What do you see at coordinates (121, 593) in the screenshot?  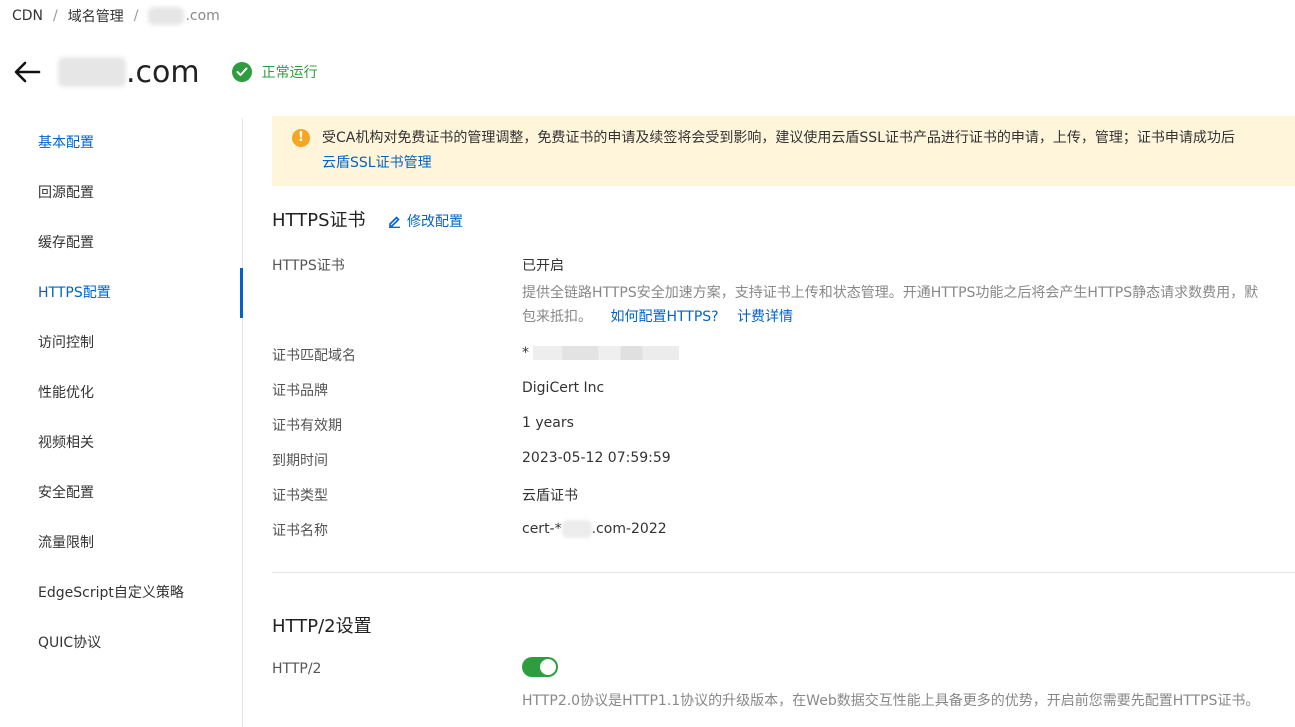 I see `sidebar-item-edgescript: EdgeScript自定义策略` at bounding box center [121, 593].